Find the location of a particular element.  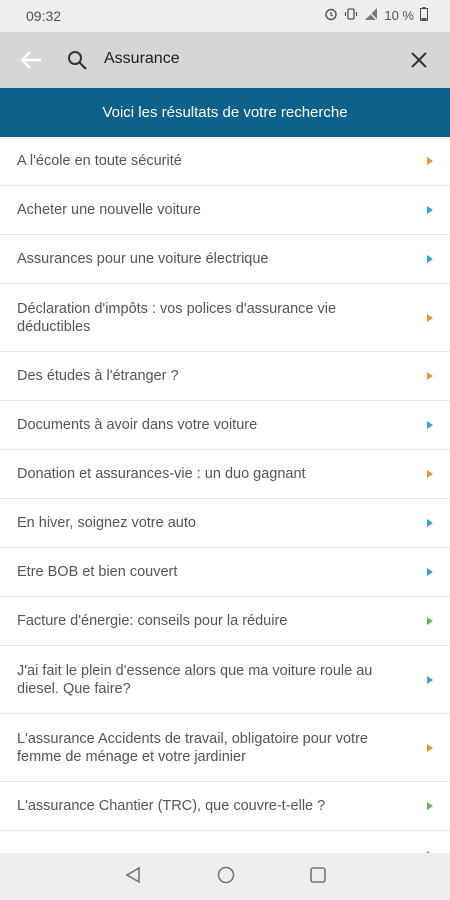

list-item-label: Des études à l'étranger ? is located at coordinates (98, 376).